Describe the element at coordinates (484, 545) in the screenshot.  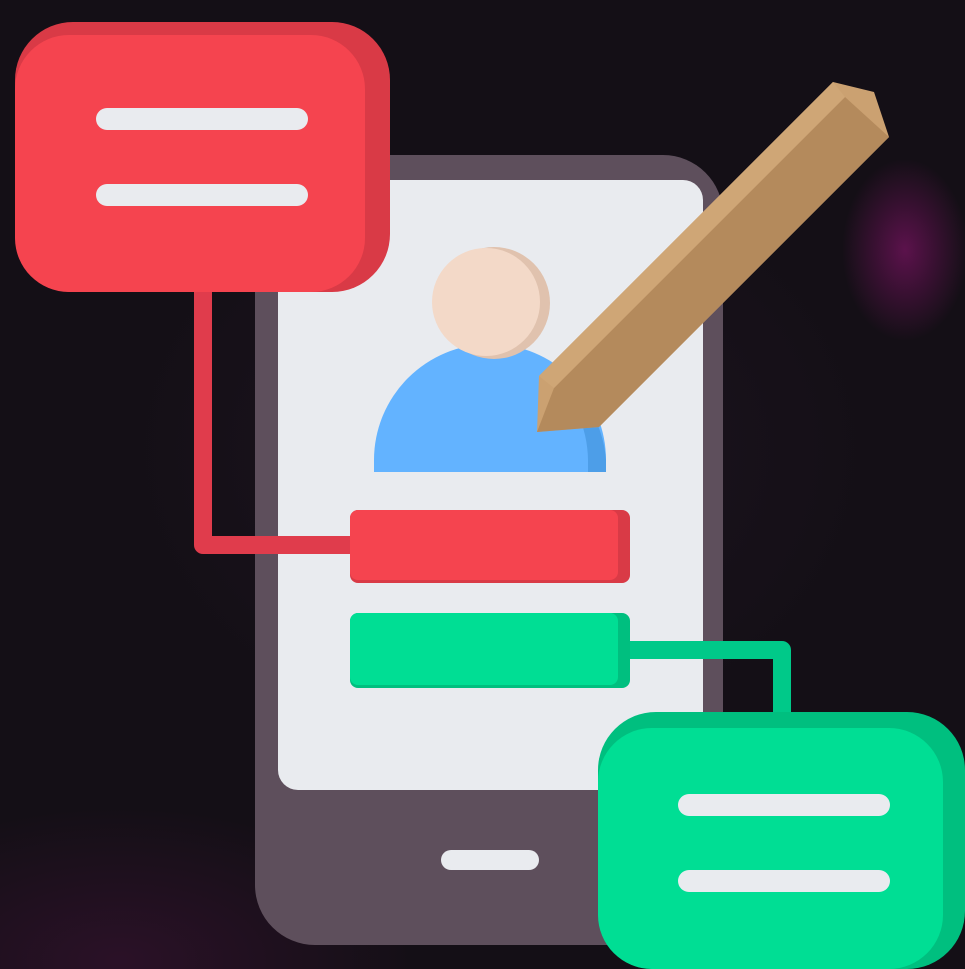
I see `red-form-field` at that location.